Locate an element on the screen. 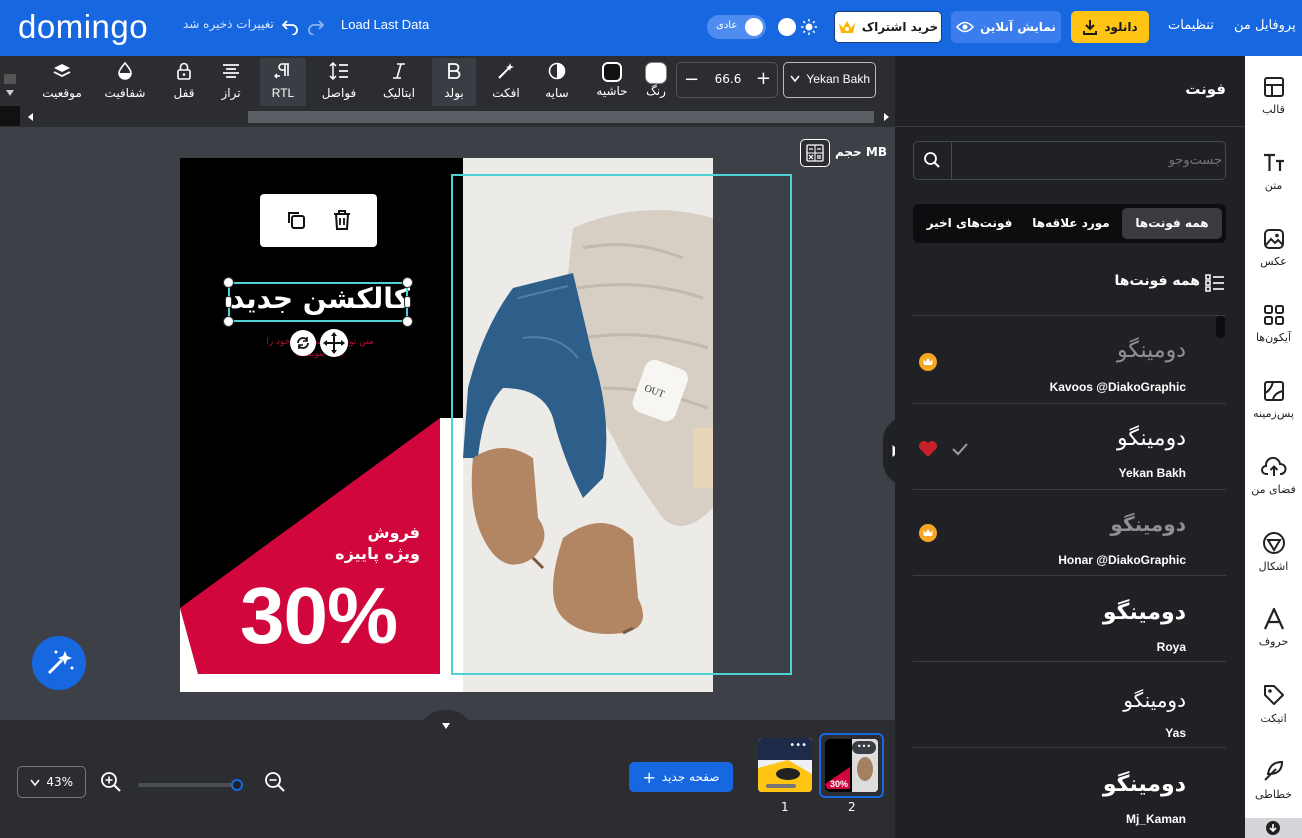 The width and height of the screenshot is (1302, 838). rail-my-space: فضای من is located at coordinates (1273, 476).